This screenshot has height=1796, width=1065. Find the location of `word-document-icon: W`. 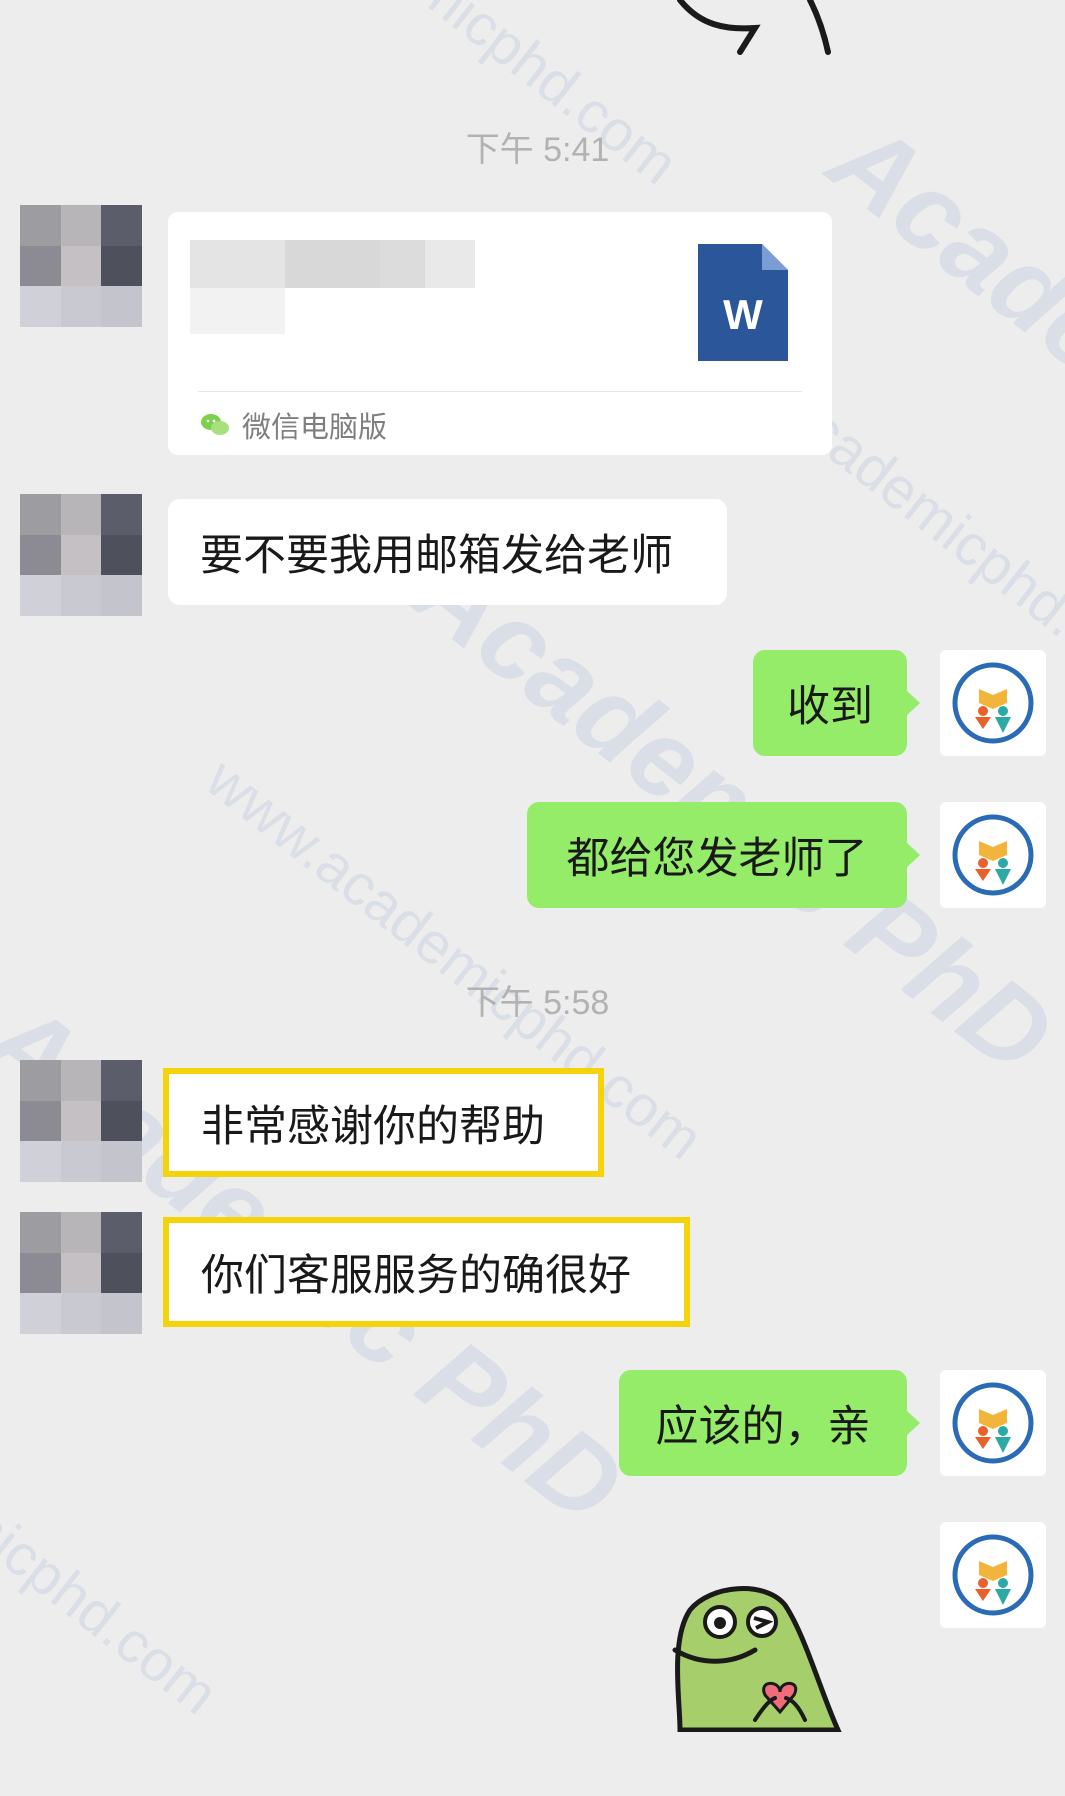

word-document-icon: W is located at coordinates (743, 302).